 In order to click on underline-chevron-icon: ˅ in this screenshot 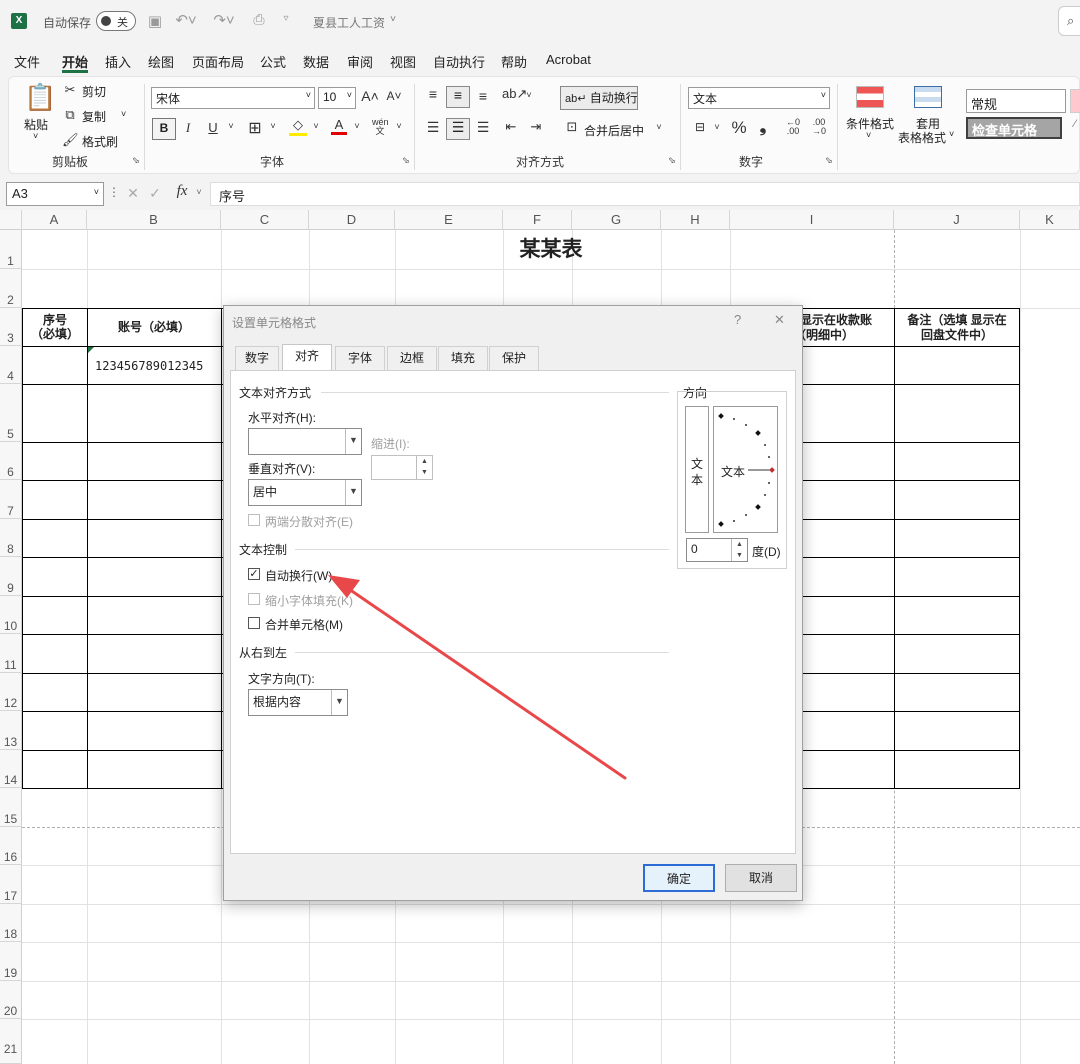, I will do `click(231, 126)`.